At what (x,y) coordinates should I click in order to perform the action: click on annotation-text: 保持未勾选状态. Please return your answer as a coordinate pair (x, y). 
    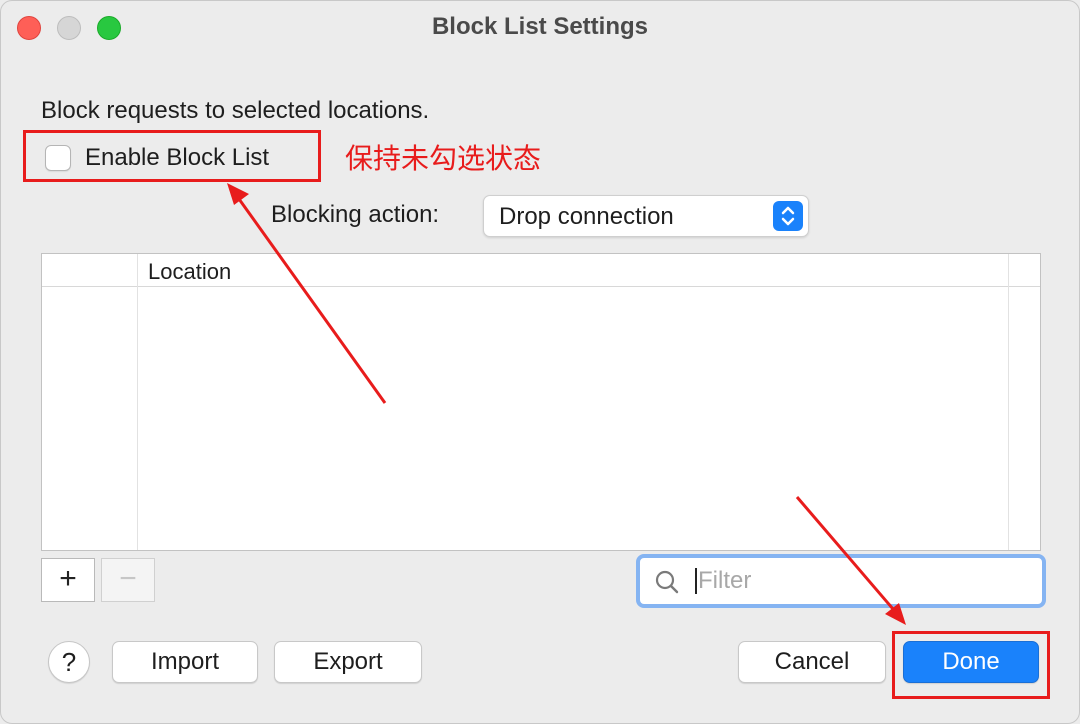
    Looking at the image, I should click on (443, 158).